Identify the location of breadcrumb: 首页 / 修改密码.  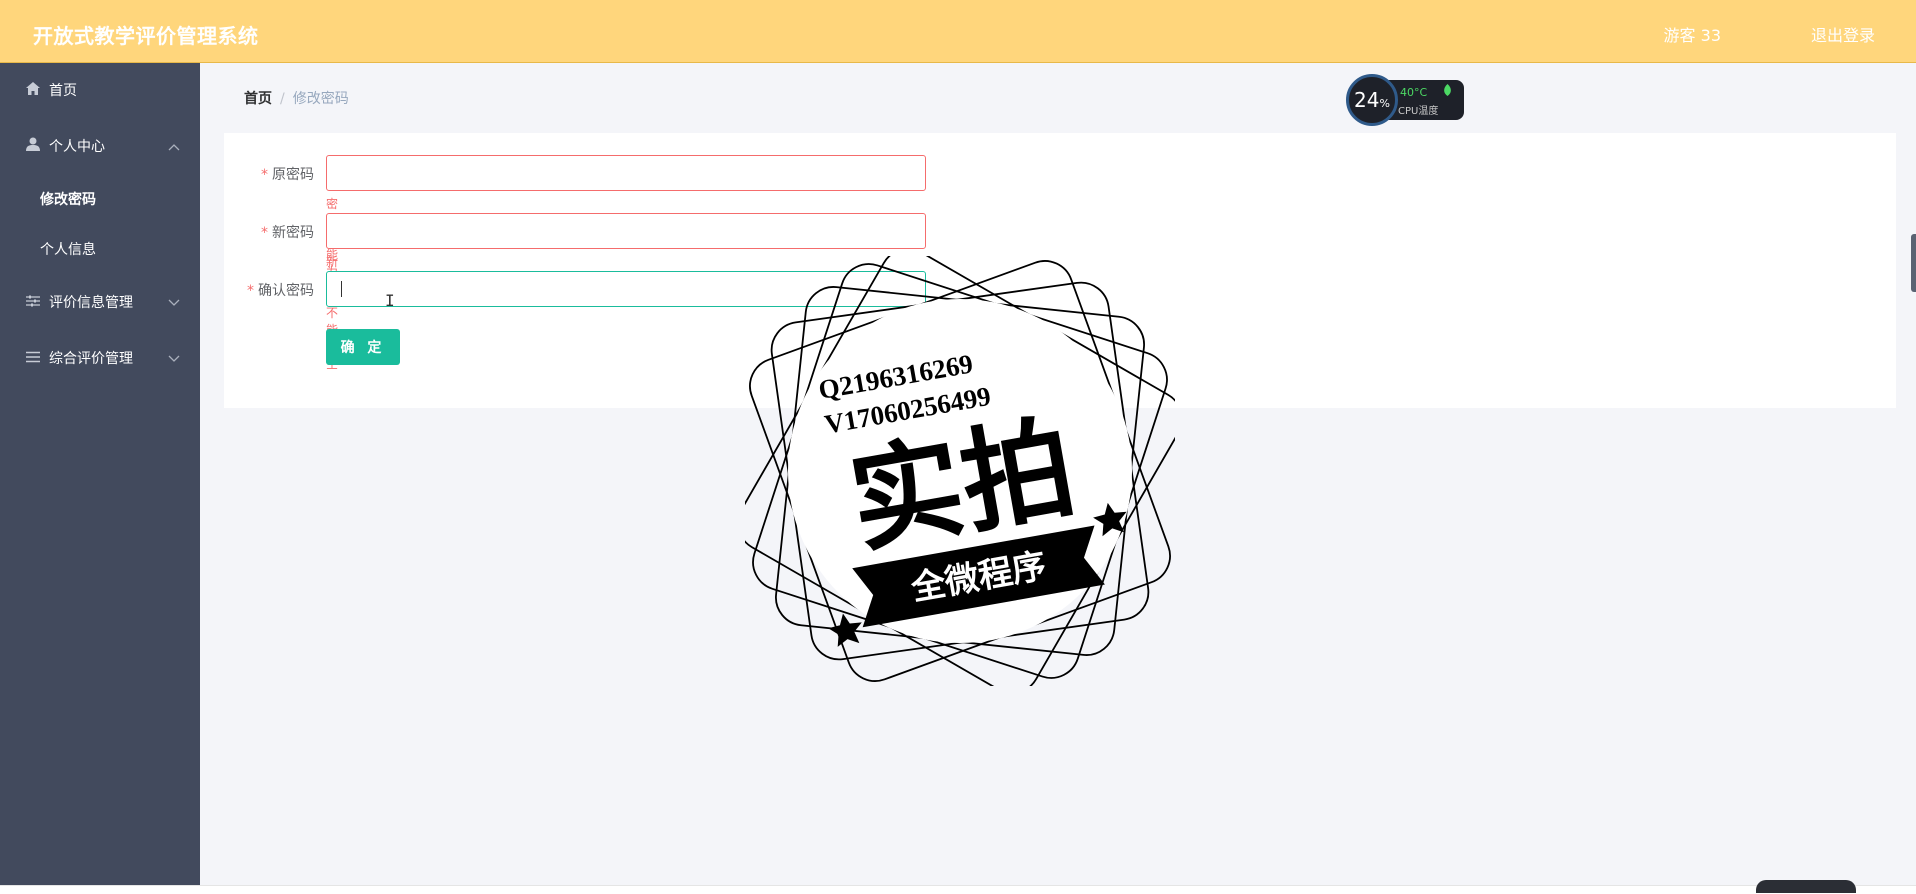
(296, 98).